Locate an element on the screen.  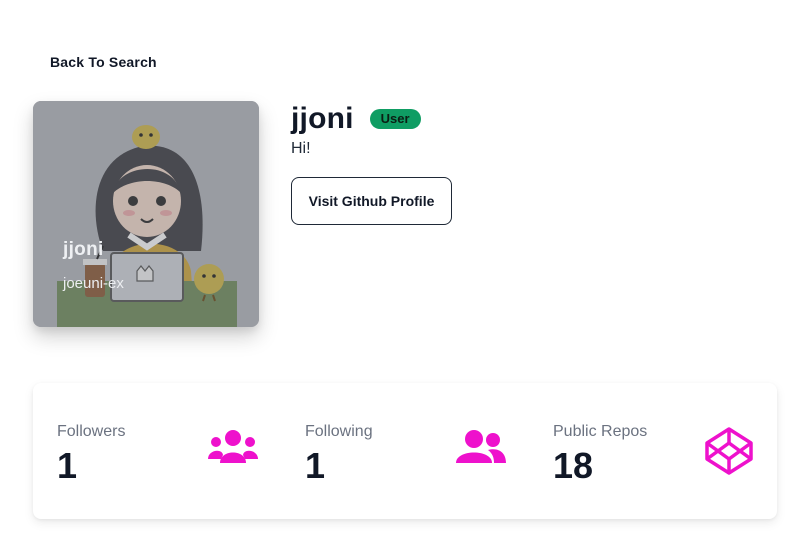
card-overlay is located at coordinates (146, 214).